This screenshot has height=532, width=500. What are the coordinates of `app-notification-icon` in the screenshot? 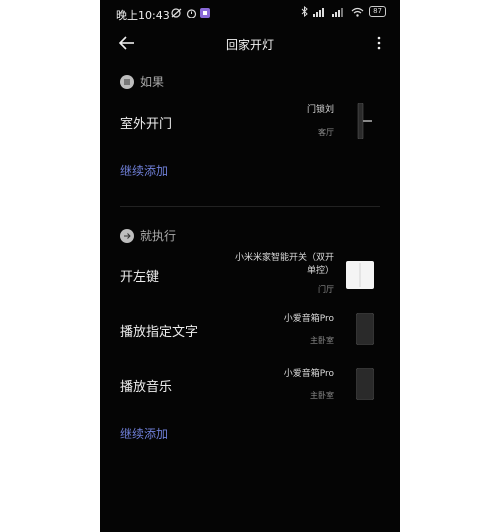 It's located at (205, 13).